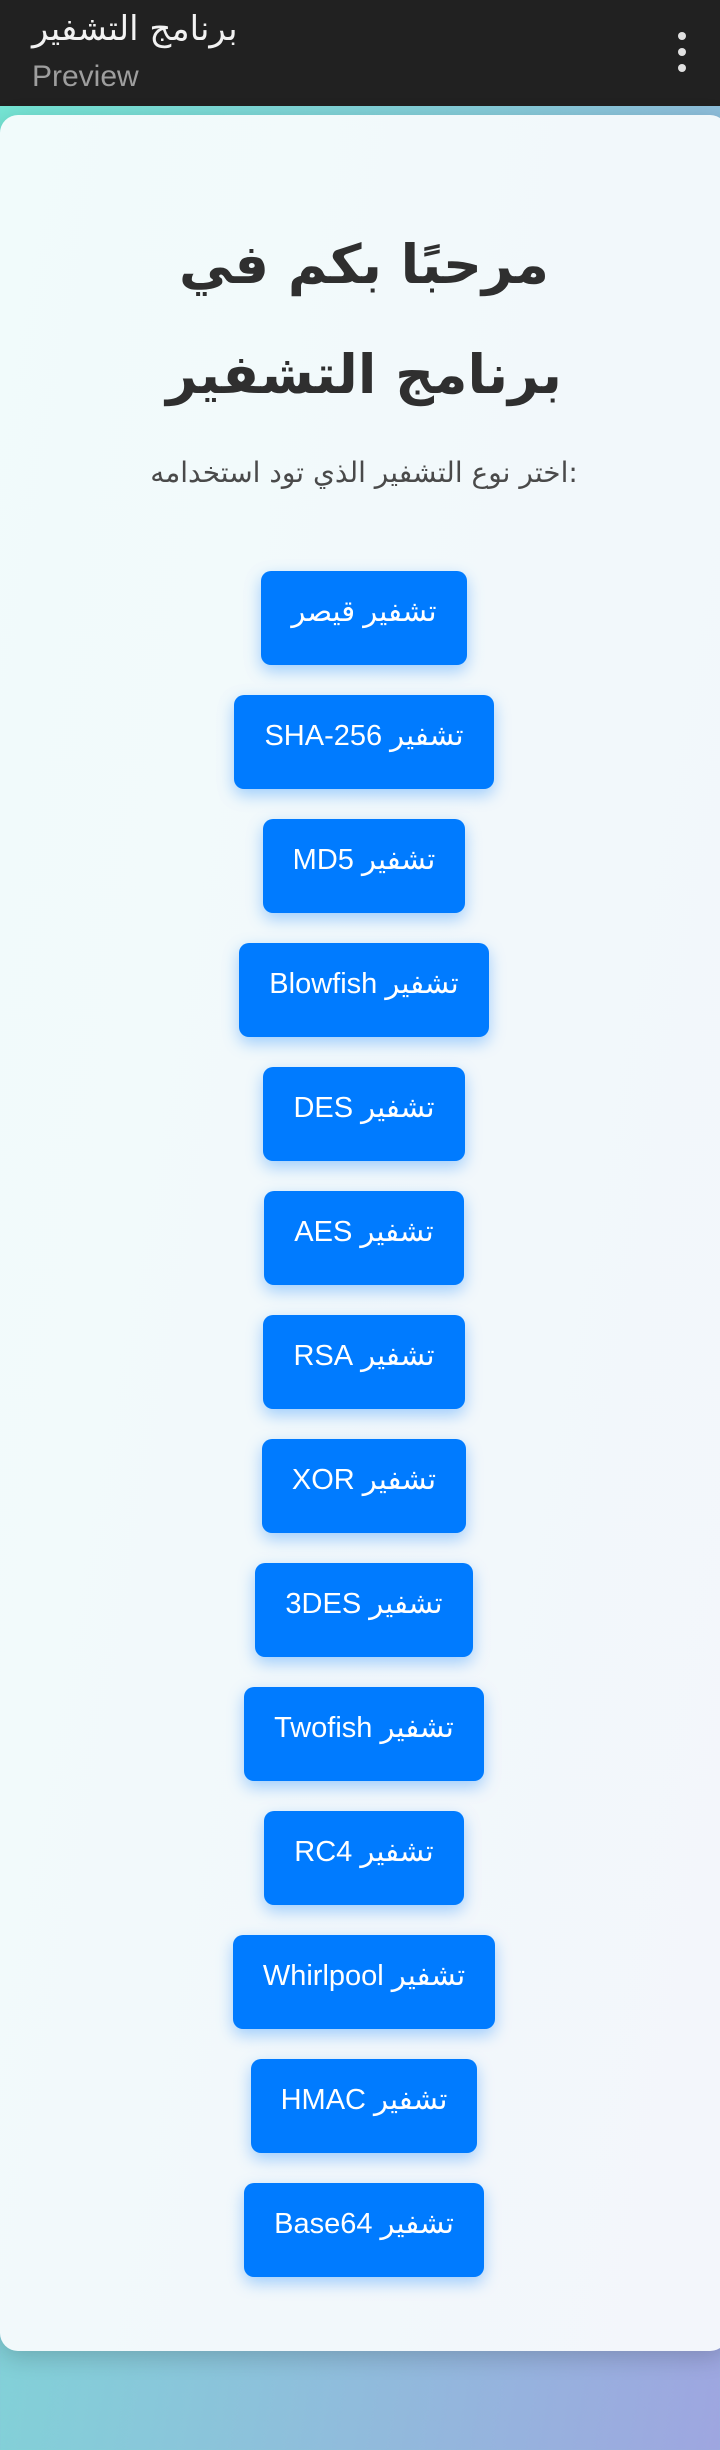 Image resolution: width=720 pixels, height=2450 pixels. What do you see at coordinates (360, 53) in the screenshot?
I see `app-bar: برنامج التشفير Preview` at bounding box center [360, 53].